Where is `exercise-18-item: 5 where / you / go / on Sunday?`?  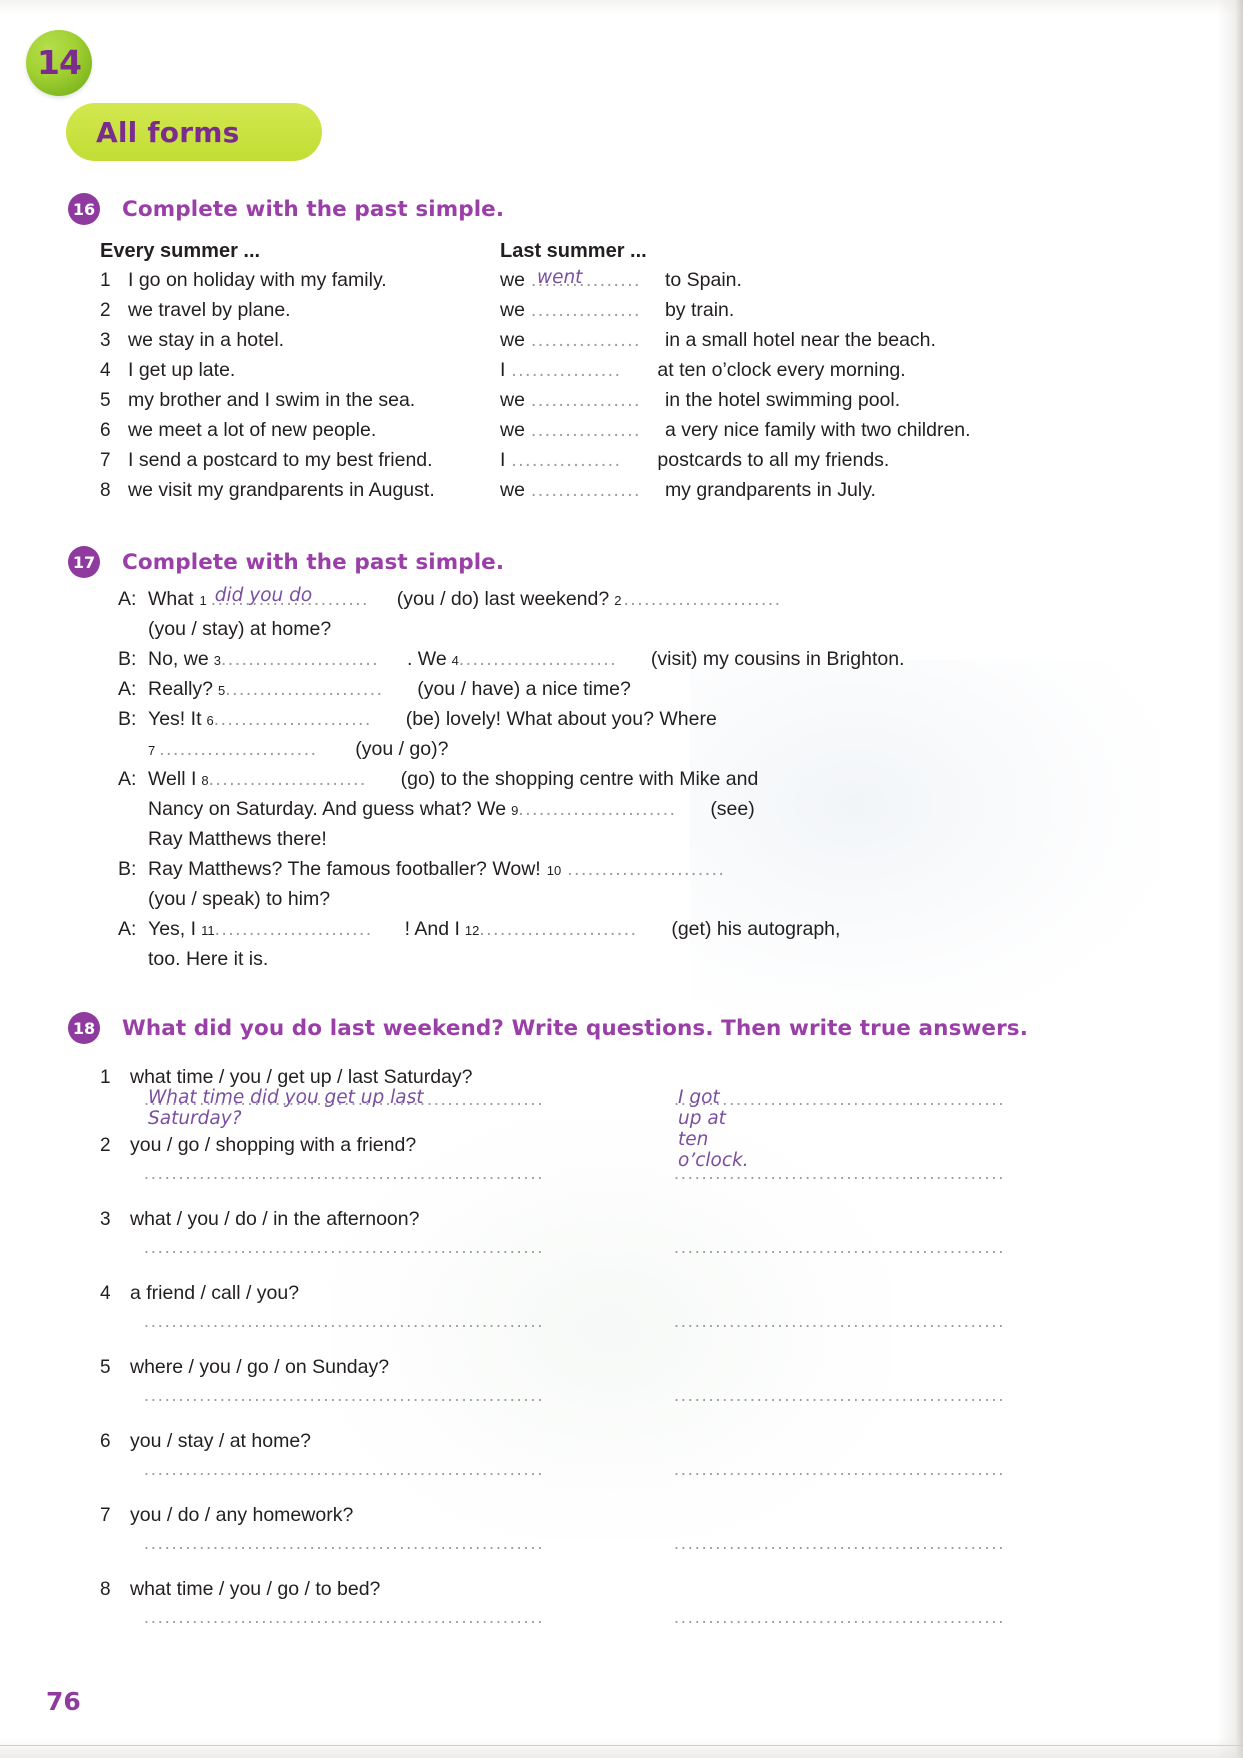 exercise-18-item: 5 where / you / go / on Sunday? is located at coordinates (286, 1367).